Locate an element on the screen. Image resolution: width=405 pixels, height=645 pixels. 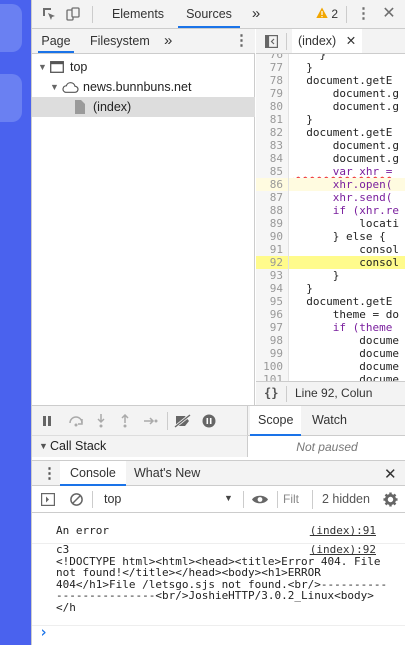
deactivate-breakpoints-icon is located at coordinates (183, 421).